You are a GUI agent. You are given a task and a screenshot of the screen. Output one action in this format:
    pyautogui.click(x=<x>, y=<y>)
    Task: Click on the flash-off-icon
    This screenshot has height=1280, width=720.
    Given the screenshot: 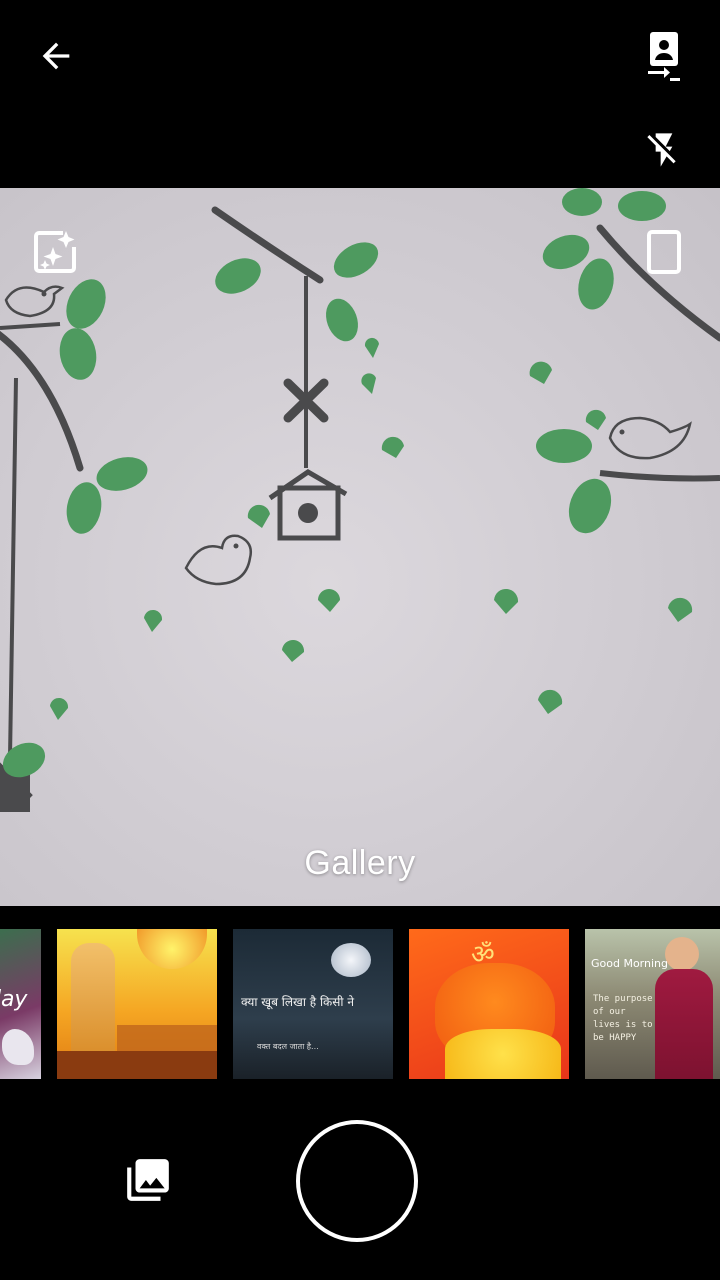 What is the action you would take?
    pyautogui.click(x=661, y=150)
    